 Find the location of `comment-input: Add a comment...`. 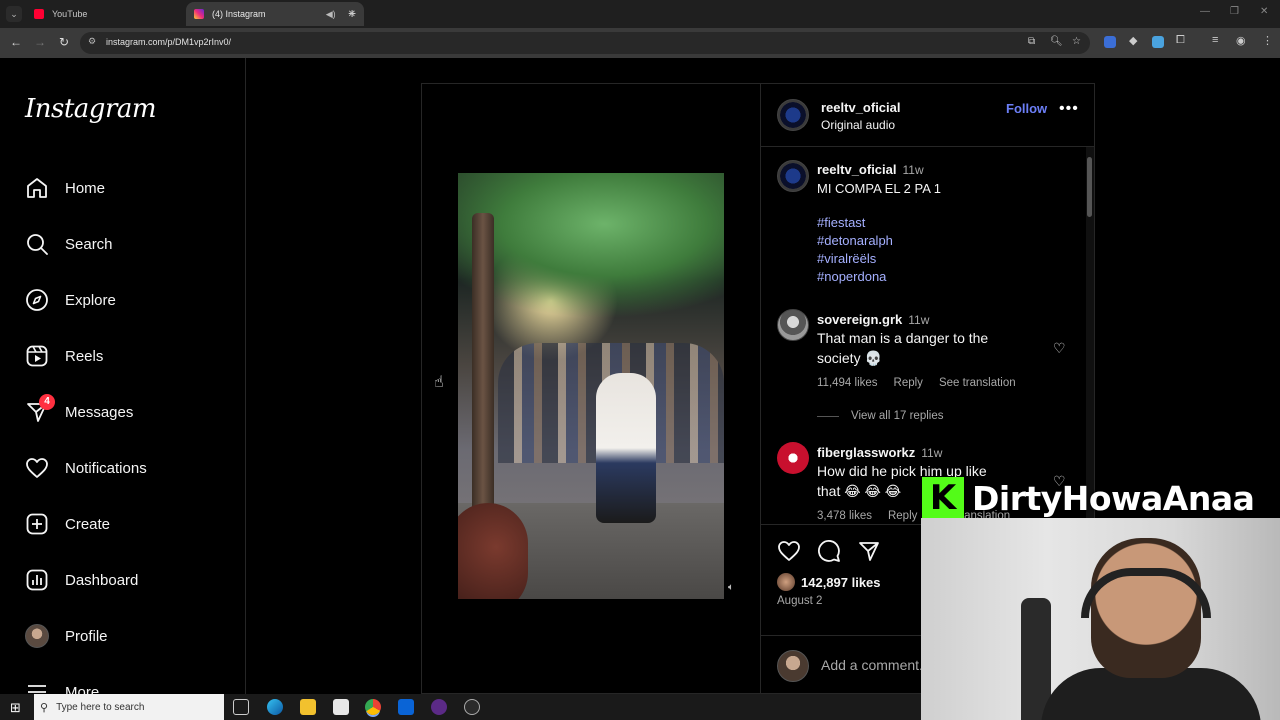

comment-input: Add a comment... is located at coordinates (876, 665).